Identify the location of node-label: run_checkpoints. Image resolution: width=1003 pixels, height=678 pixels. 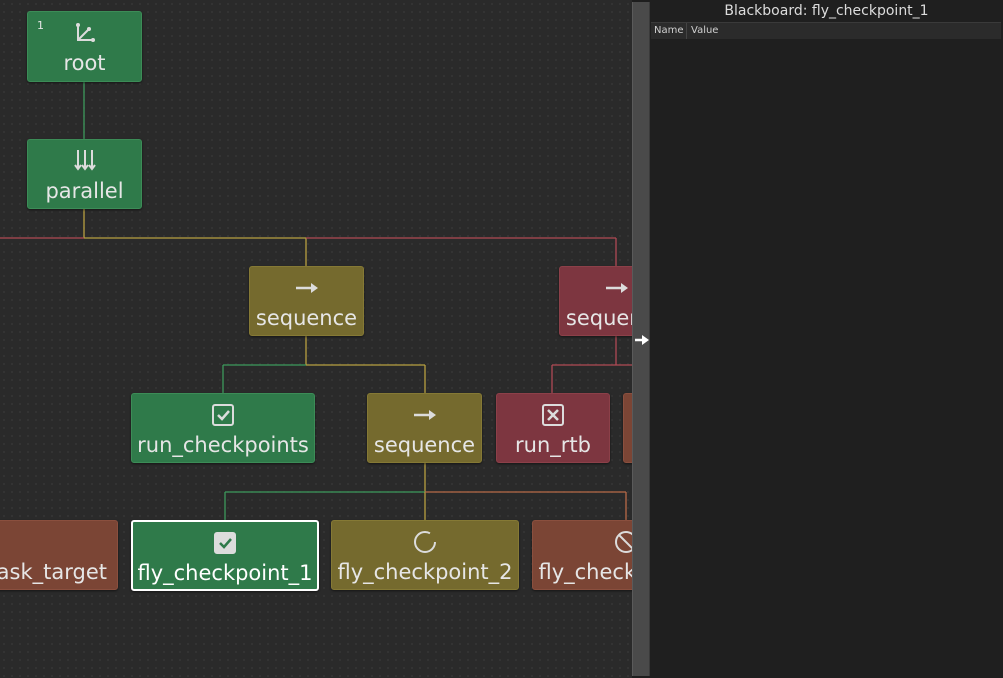
(223, 445).